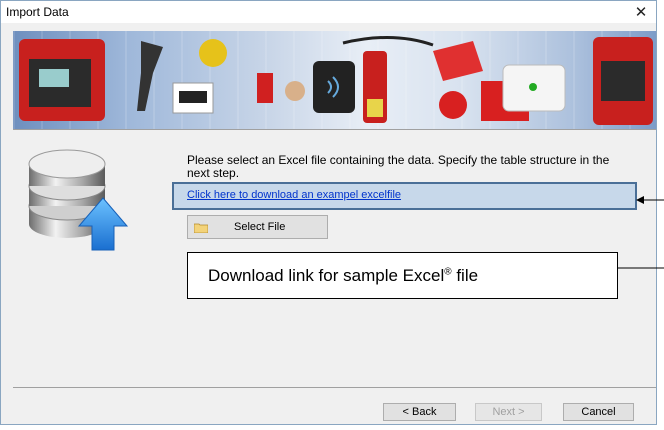 The width and height of the screenshot is (664, 430). I want to click on title-bar: Import Data ✕, so click(328, 12).